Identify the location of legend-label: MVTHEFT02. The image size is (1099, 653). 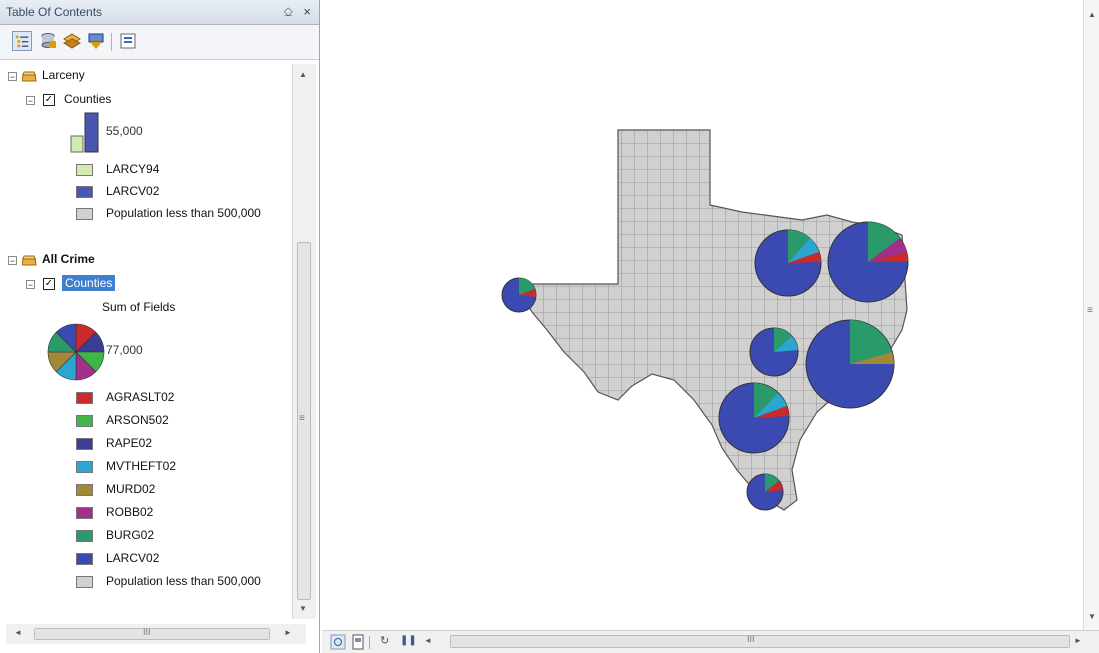
(141, 466).